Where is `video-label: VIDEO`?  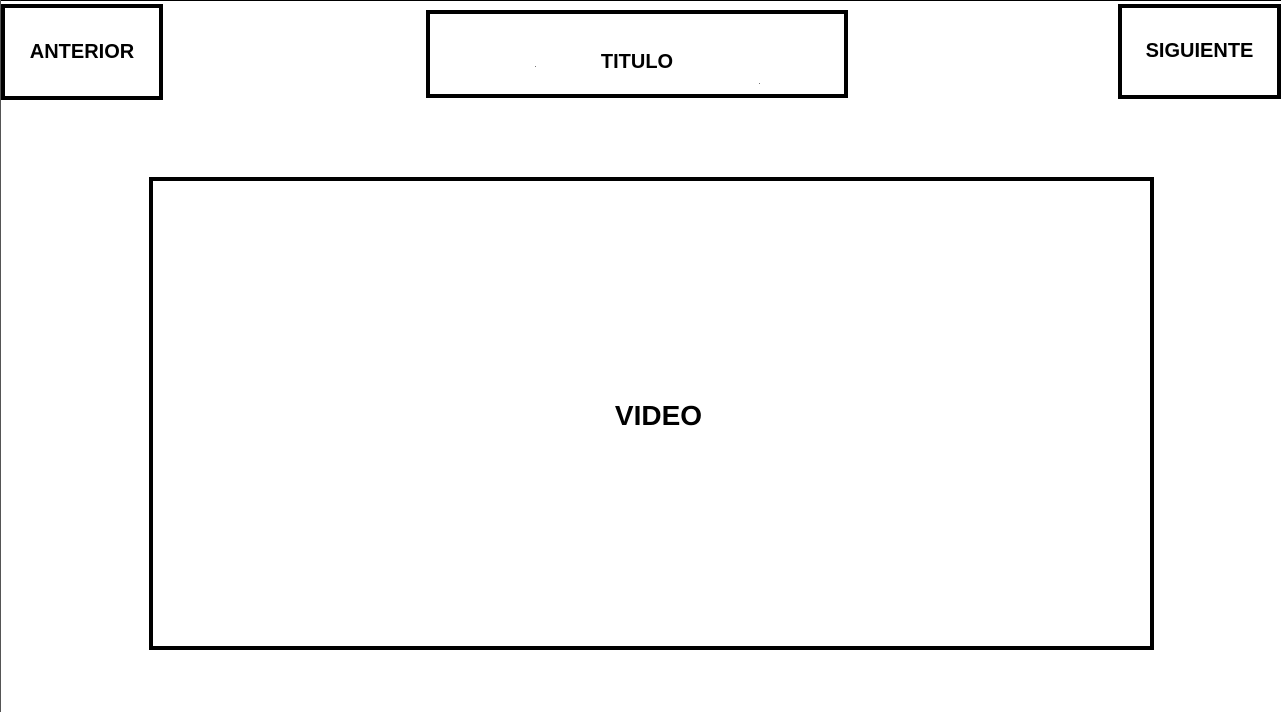 video-label: VIDEO is located at coordinates (658, 415).